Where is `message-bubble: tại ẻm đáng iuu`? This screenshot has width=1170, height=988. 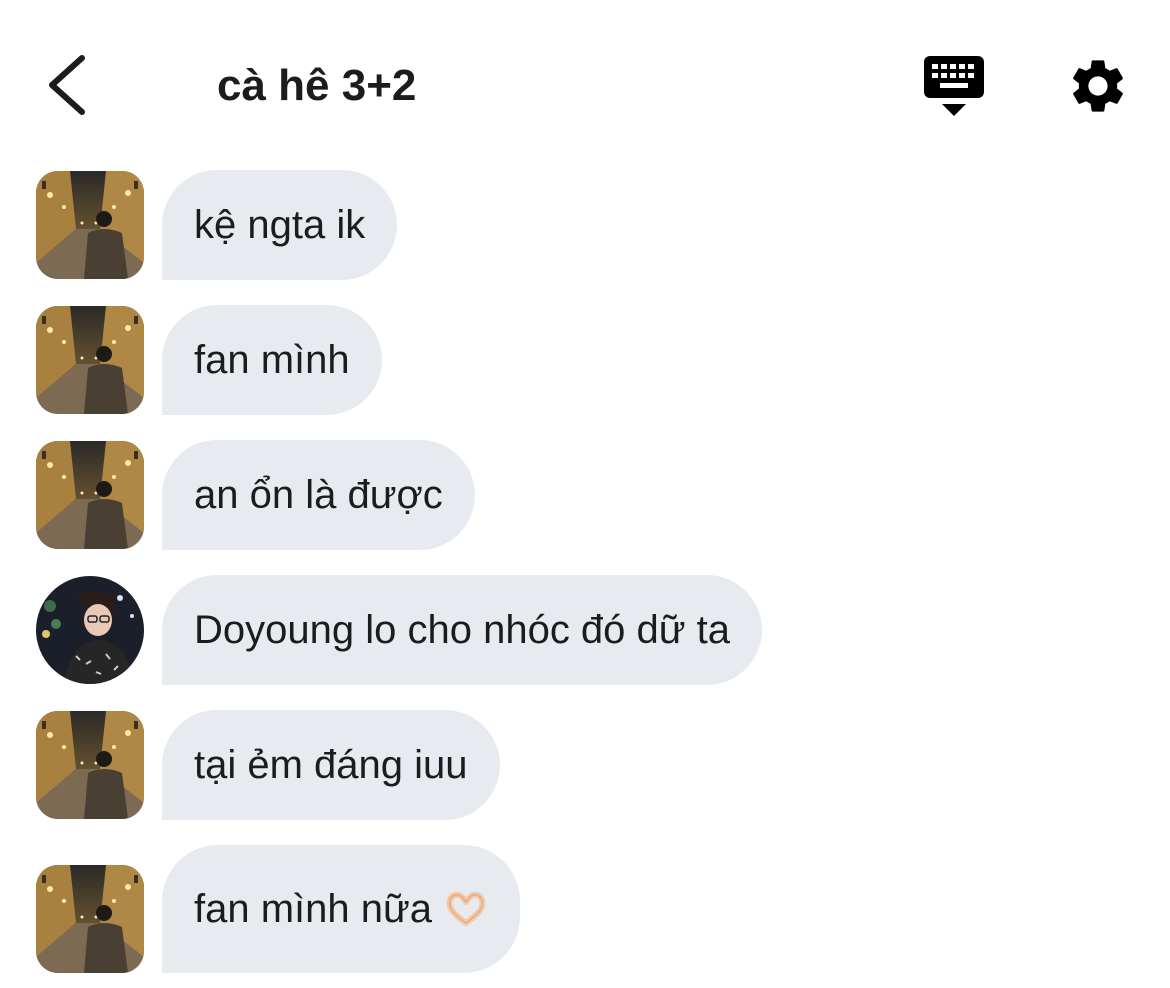 message-bubble: tại ẻm đáng iuu is located at coordinates (331, 765).